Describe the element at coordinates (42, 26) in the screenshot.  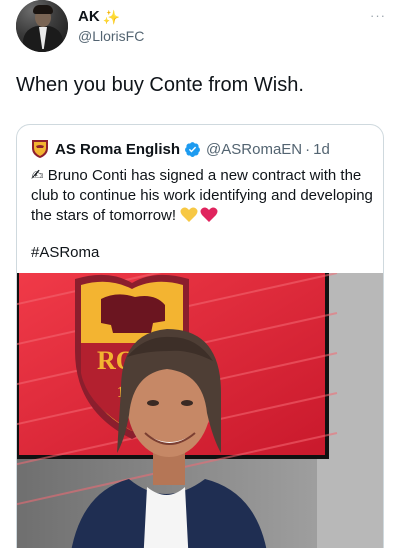
I see `avatar` at that location.